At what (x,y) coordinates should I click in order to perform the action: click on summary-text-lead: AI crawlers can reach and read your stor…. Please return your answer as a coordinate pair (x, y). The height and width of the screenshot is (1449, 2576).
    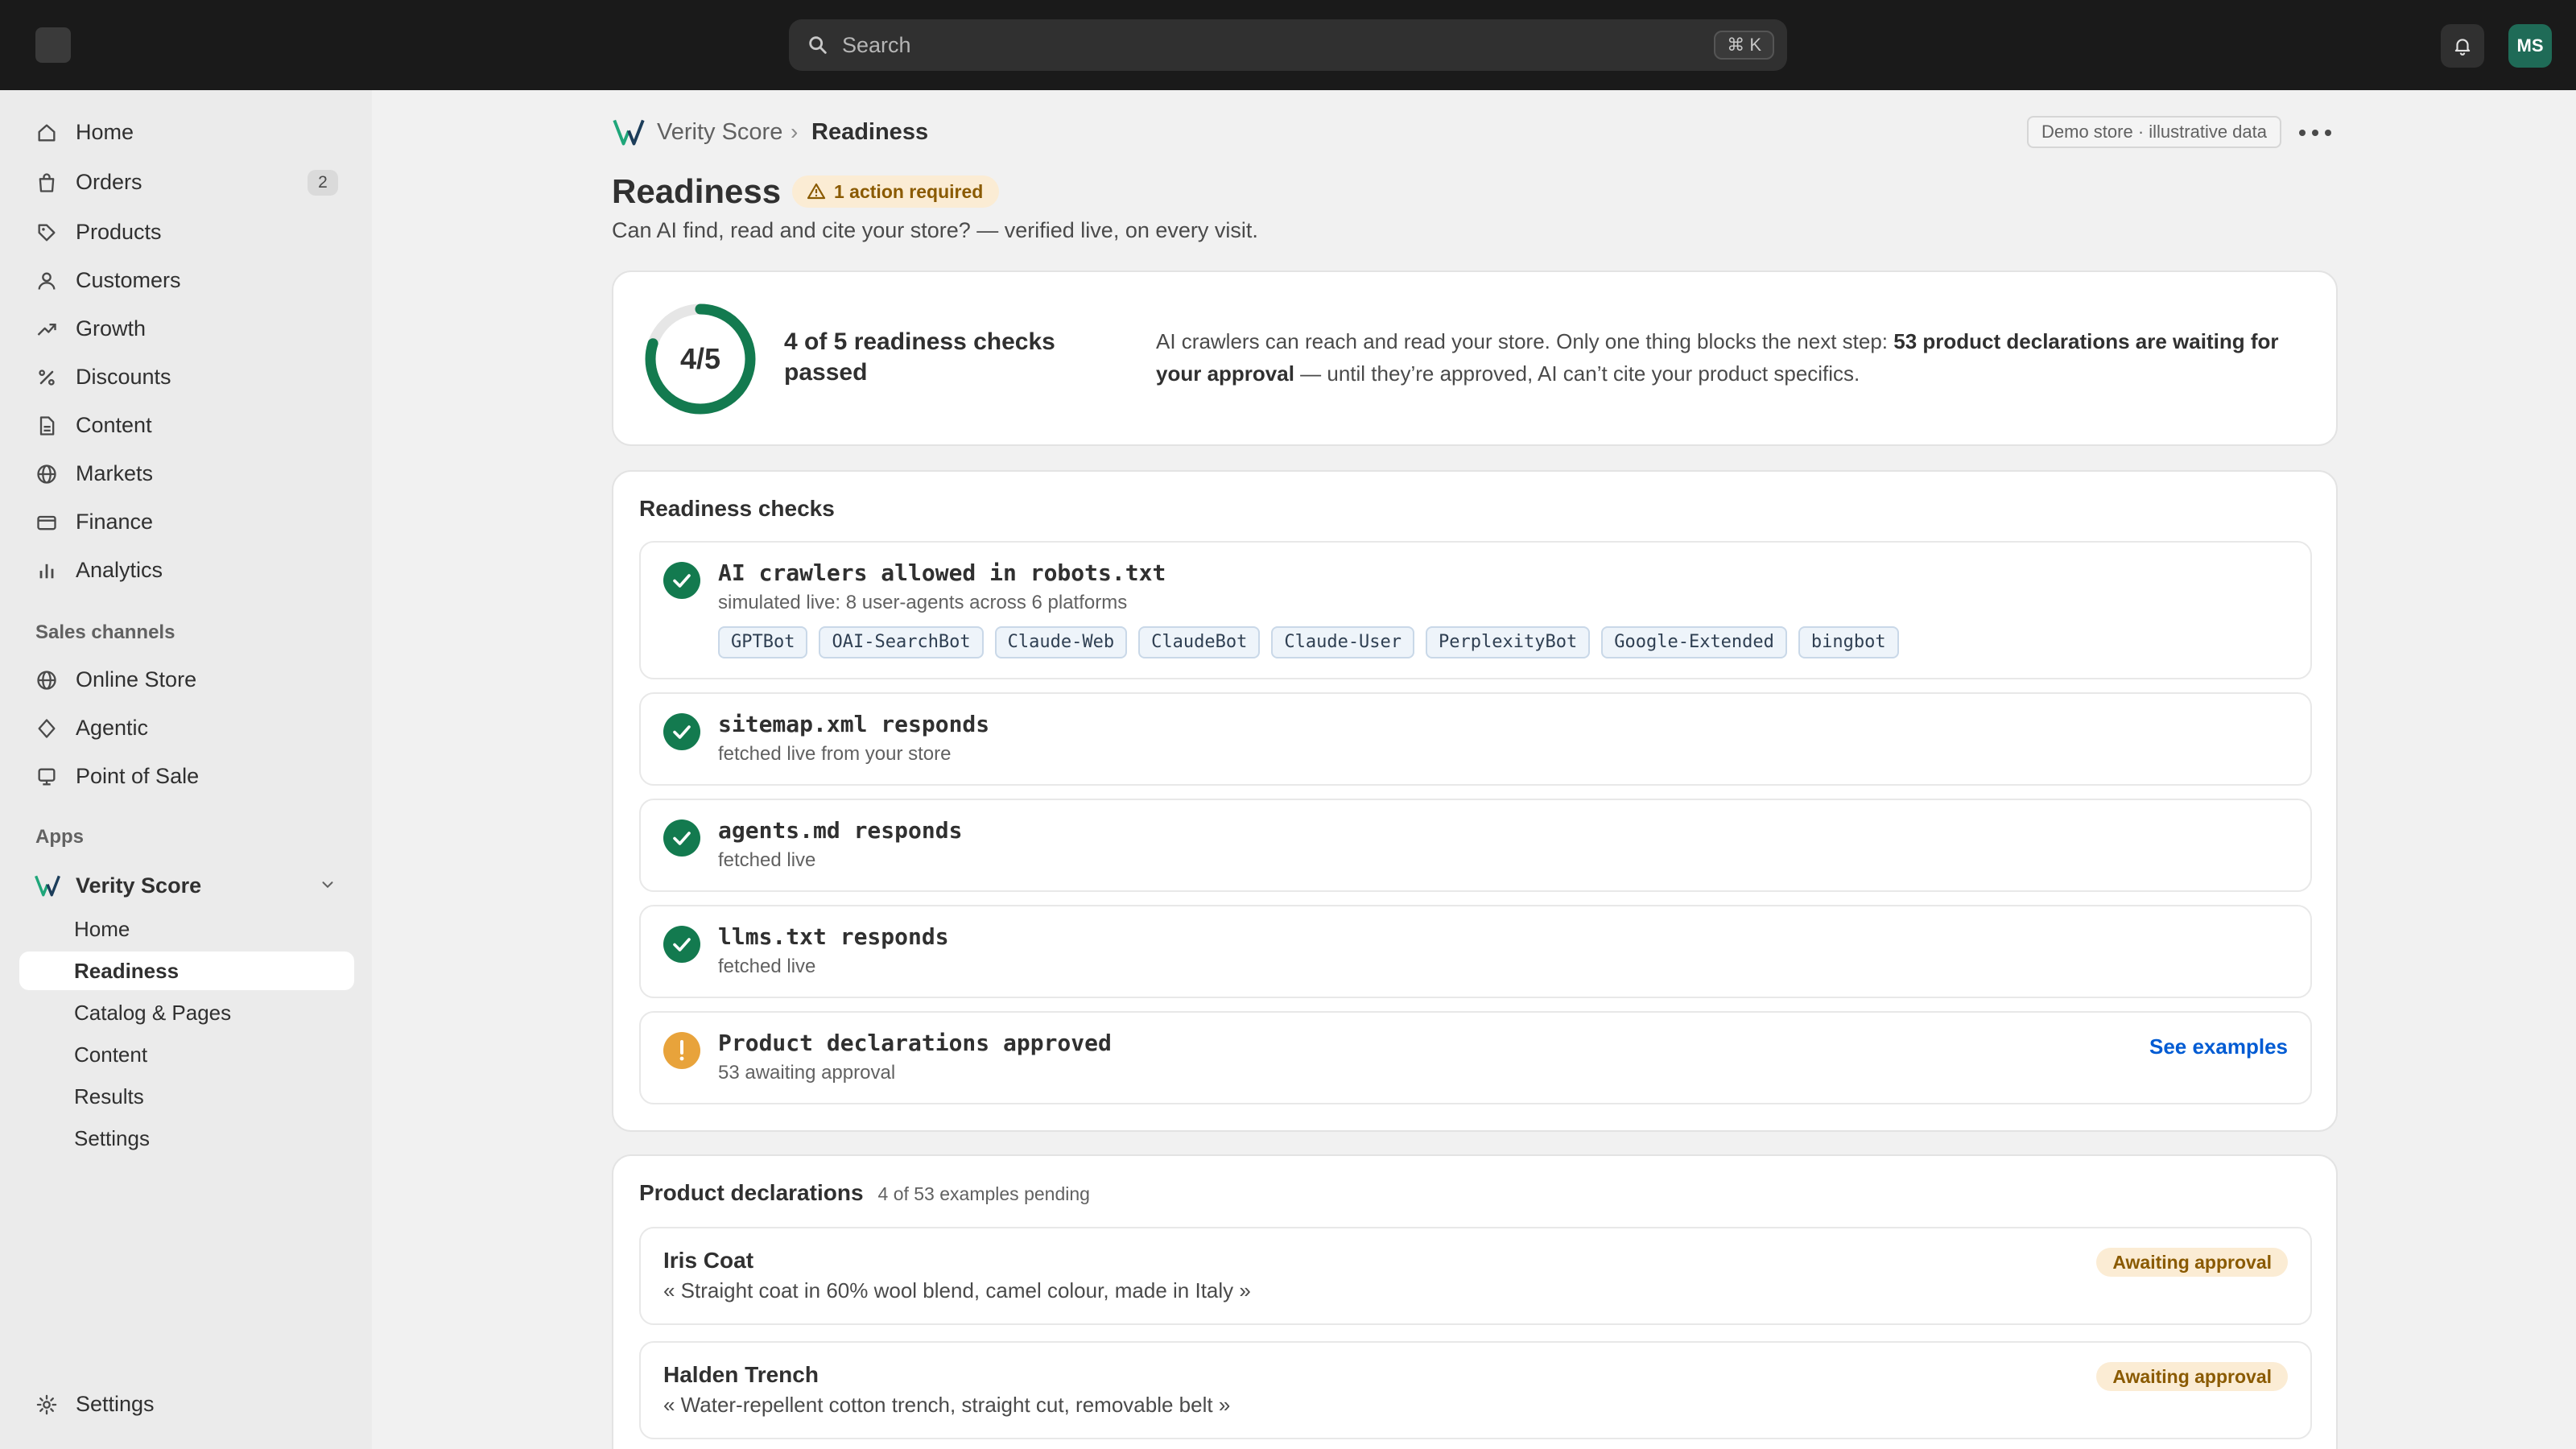
    Looking at the image, I should click on (1525, 341).